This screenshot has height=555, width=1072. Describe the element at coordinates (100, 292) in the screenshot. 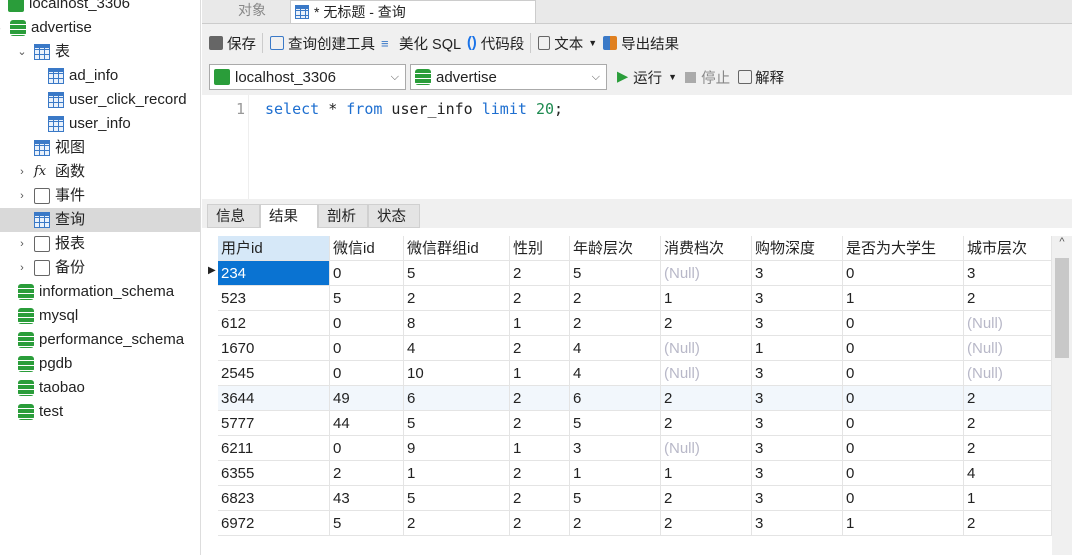

I see `sidebar-item: information_schema` at that location.